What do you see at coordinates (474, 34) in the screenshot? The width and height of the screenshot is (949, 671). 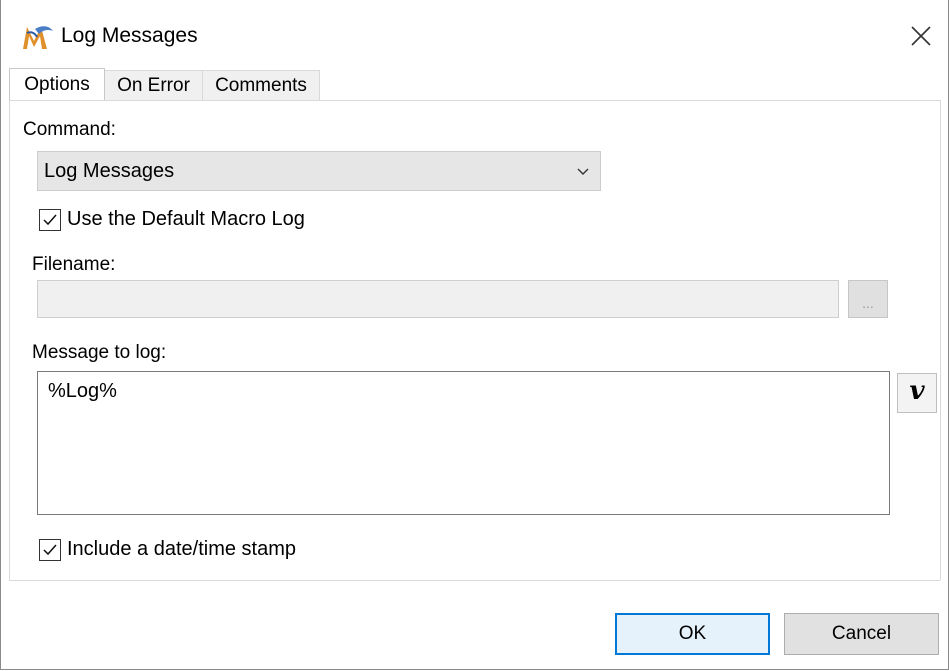 I see `title-bar: Log Messages` at bounding box center [474, 34].